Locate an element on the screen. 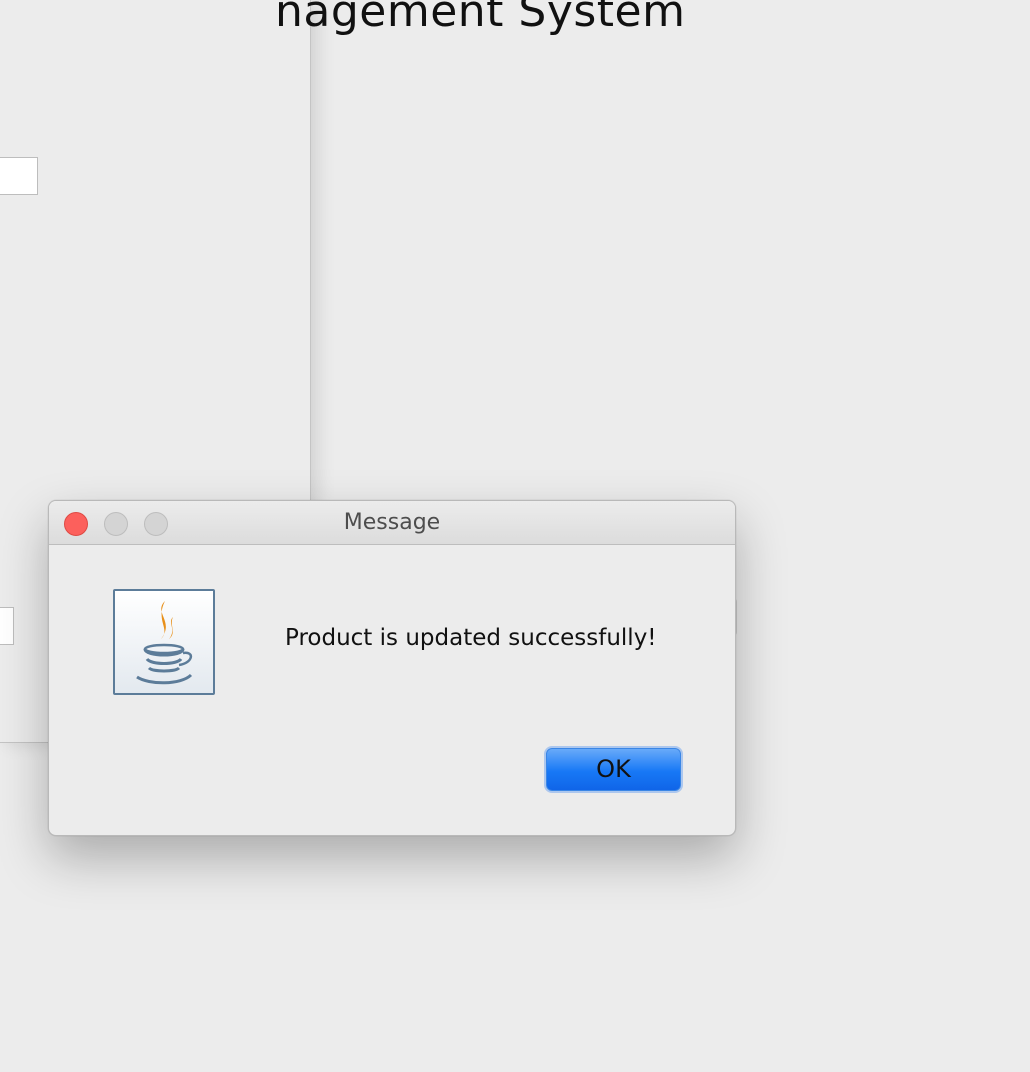 Image resolution: width=1030 pixels, height=1072 pixels. ok-button: OK is located at coordinates (613, 769).